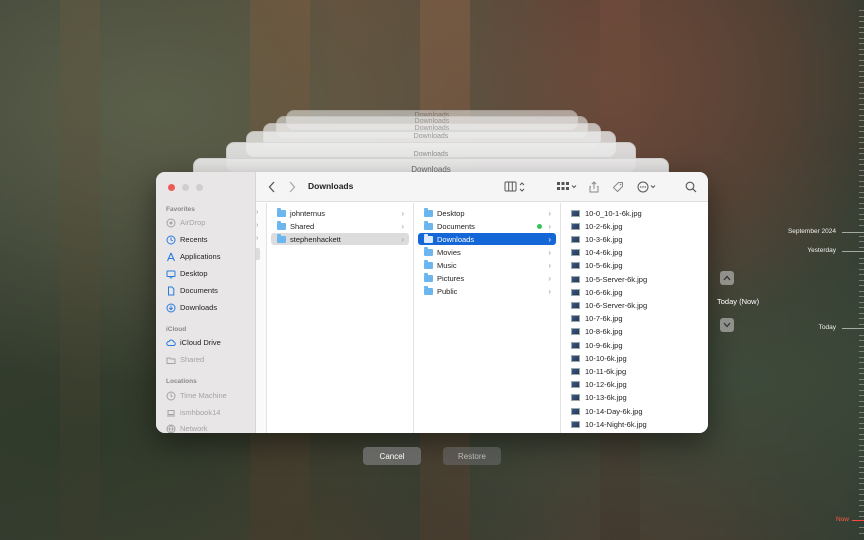 The width and height of the screenshot is (864, 540). I want to click on timeline-label-now: Now, so click(842, 519).